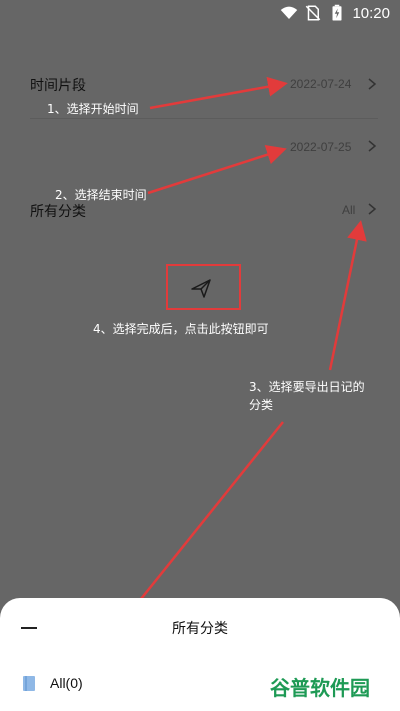 This screenshot has height=711, width=400. What do you see at coordinates (58, 86) in the screenshot?
I see `time-range-label: 时间片段` at bounding box center [58, 86].